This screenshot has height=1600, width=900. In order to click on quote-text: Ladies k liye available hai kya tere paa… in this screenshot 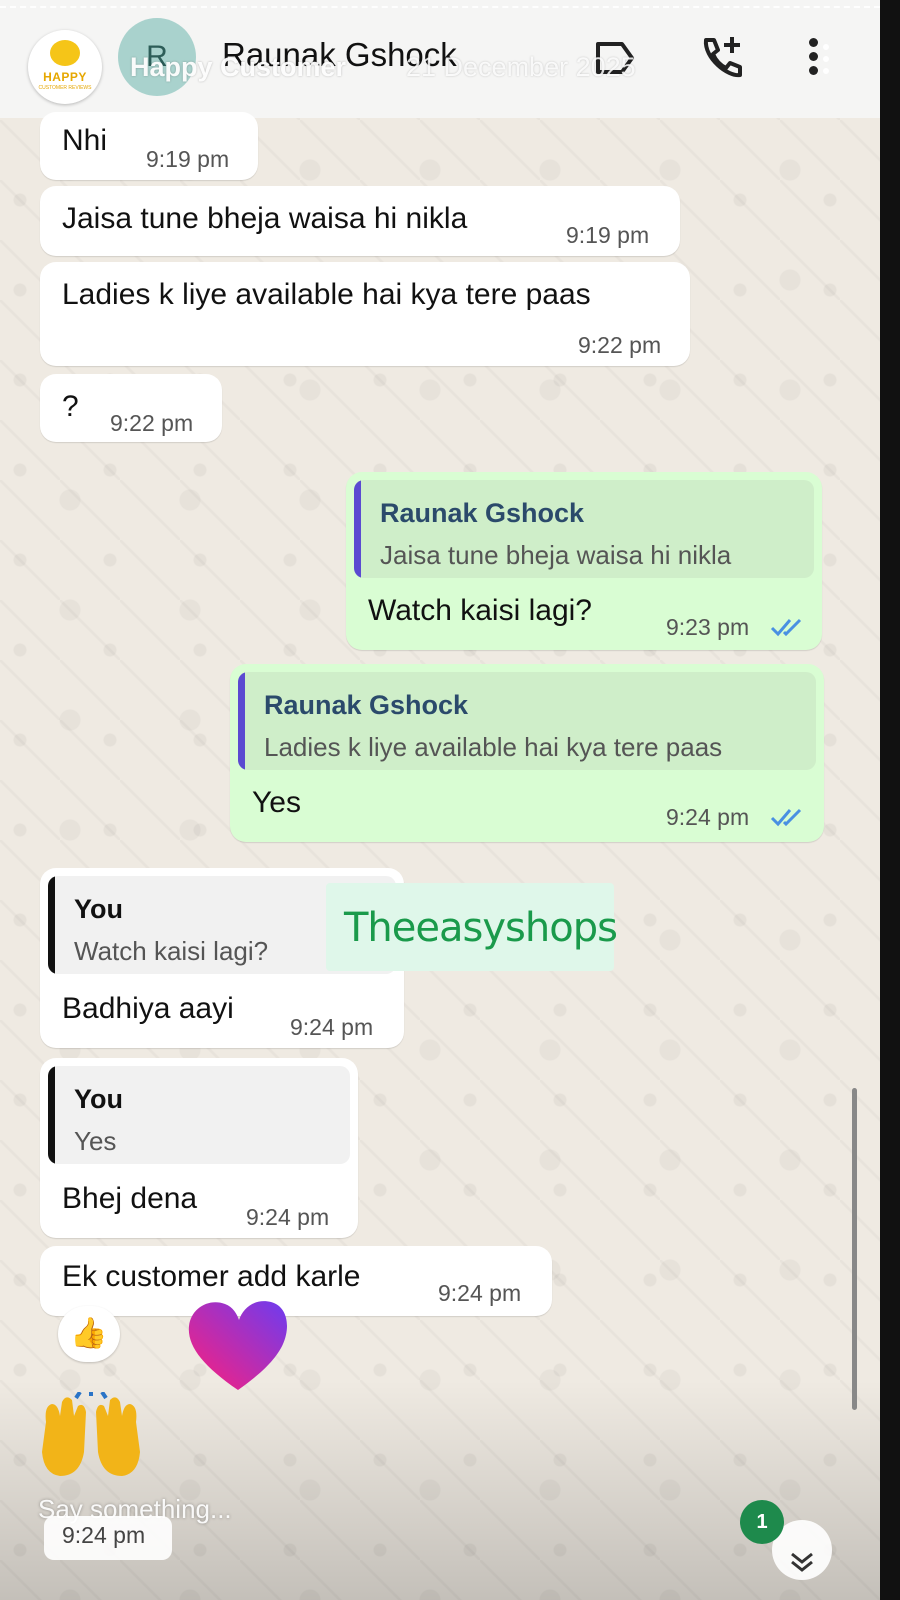, I will do `click(493, 747)`.